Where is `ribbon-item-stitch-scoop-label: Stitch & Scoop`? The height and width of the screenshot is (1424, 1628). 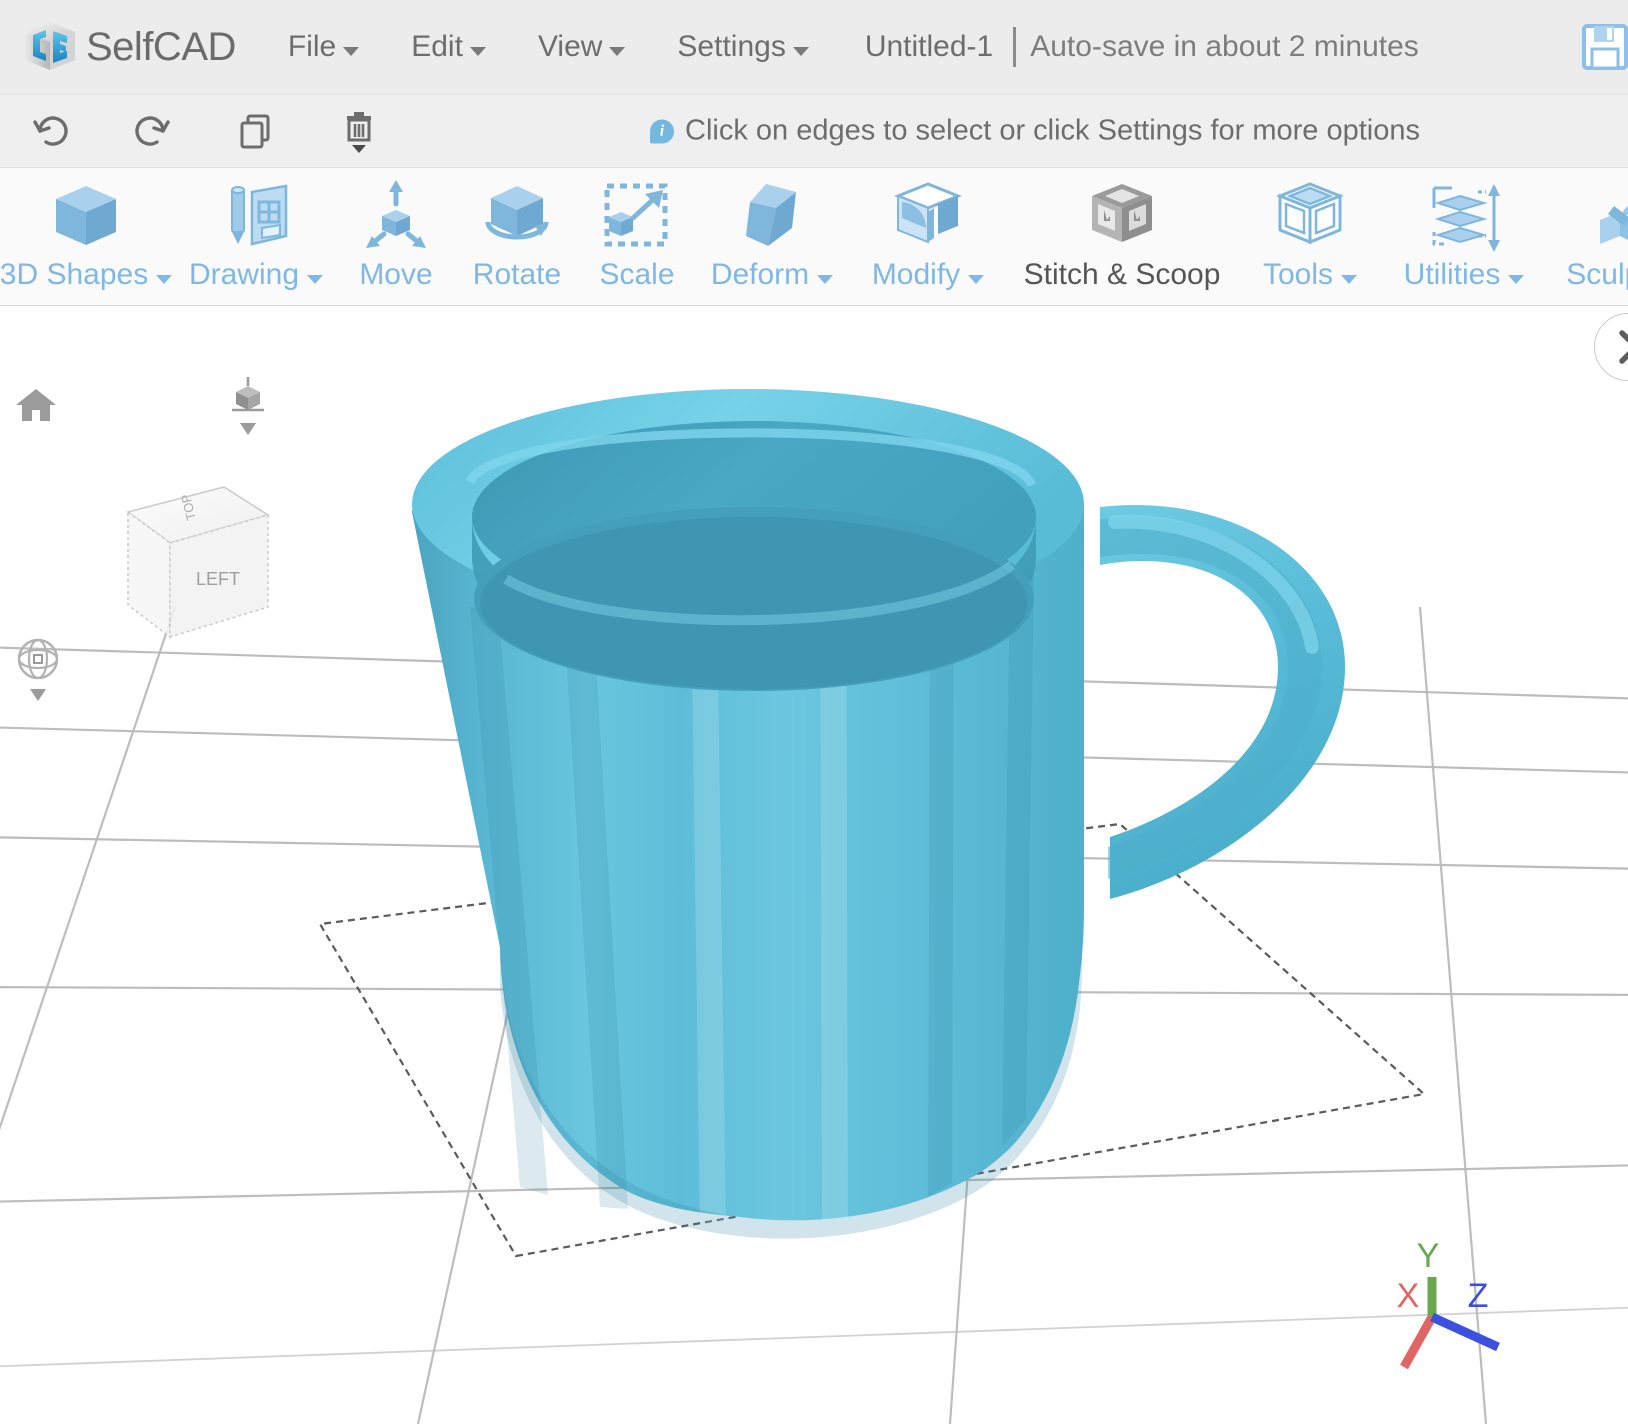 ribbon-item-stitch-scoop-label: Stitch & Scoop is located at coordinates (1122, 274).